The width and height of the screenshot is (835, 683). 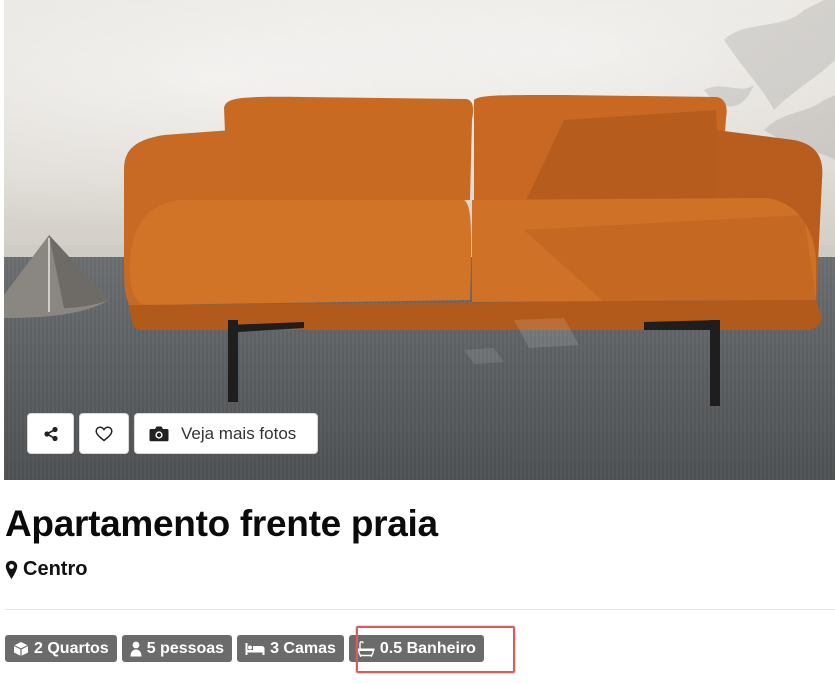 I want to click on listing-location: Centro, so click(x=46, y=569).